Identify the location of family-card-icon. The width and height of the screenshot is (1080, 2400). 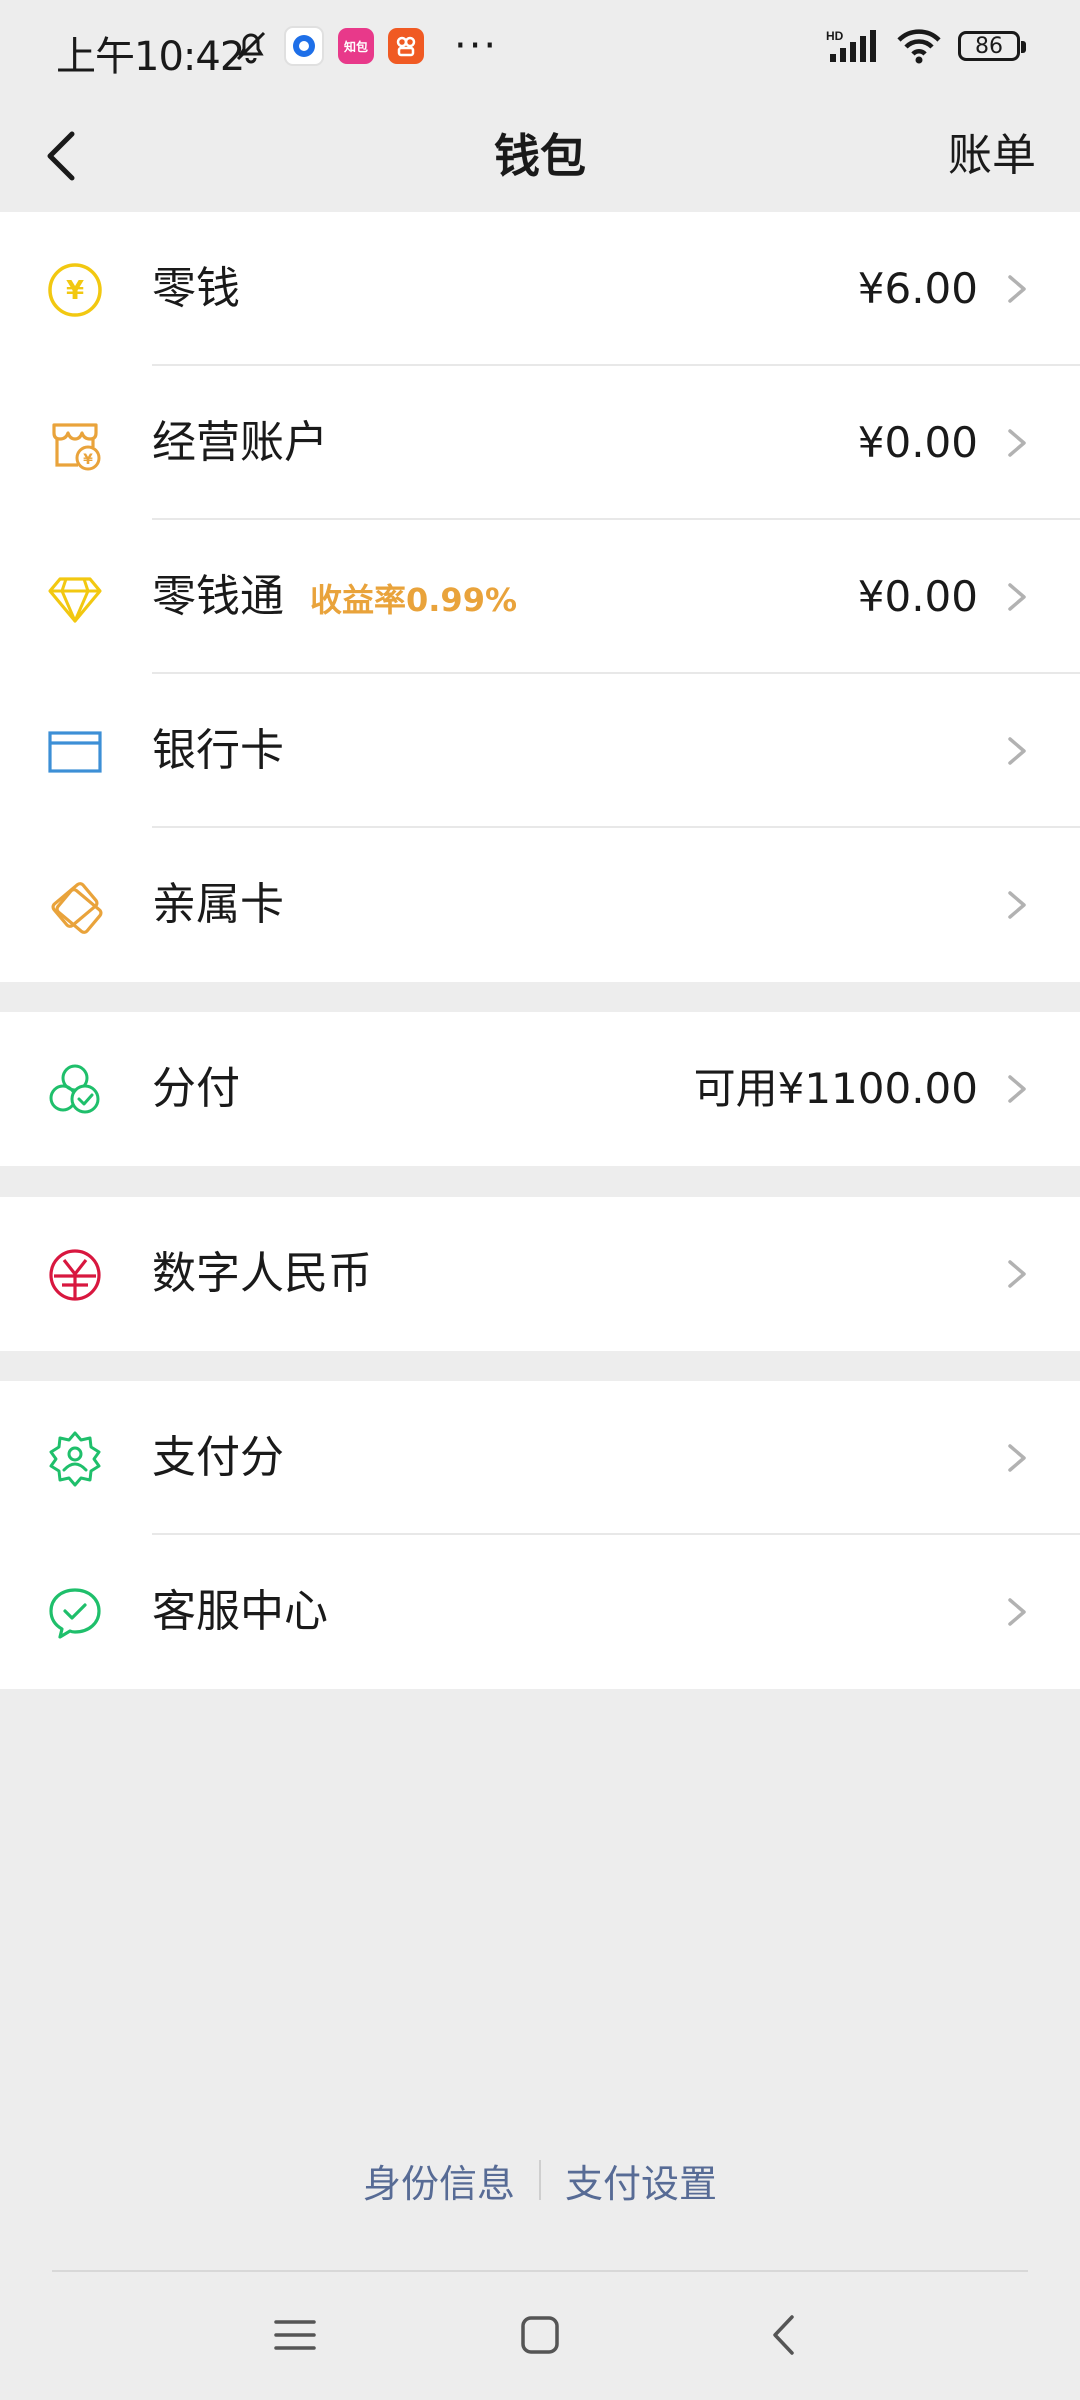
(77, 908).